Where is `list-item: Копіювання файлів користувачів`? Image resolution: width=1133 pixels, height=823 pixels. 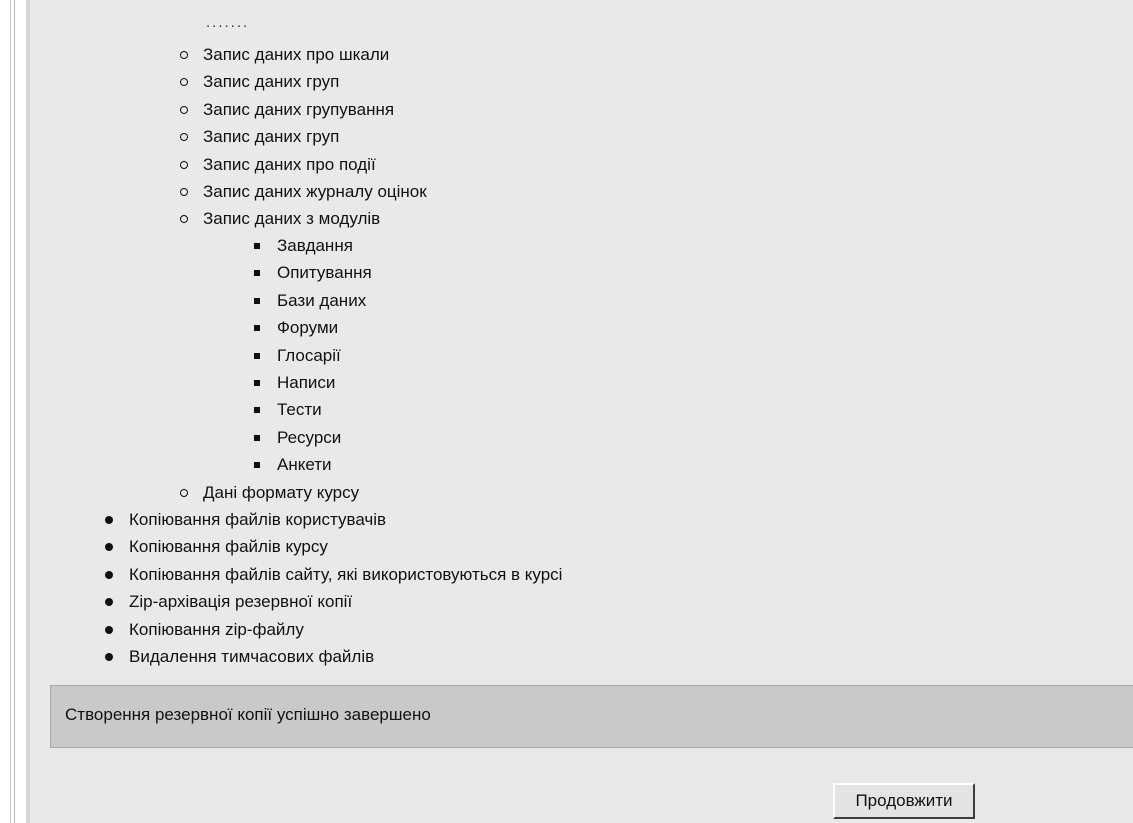 list-item: Копіювання файлів користувачів is located at coordinates (332, 519).